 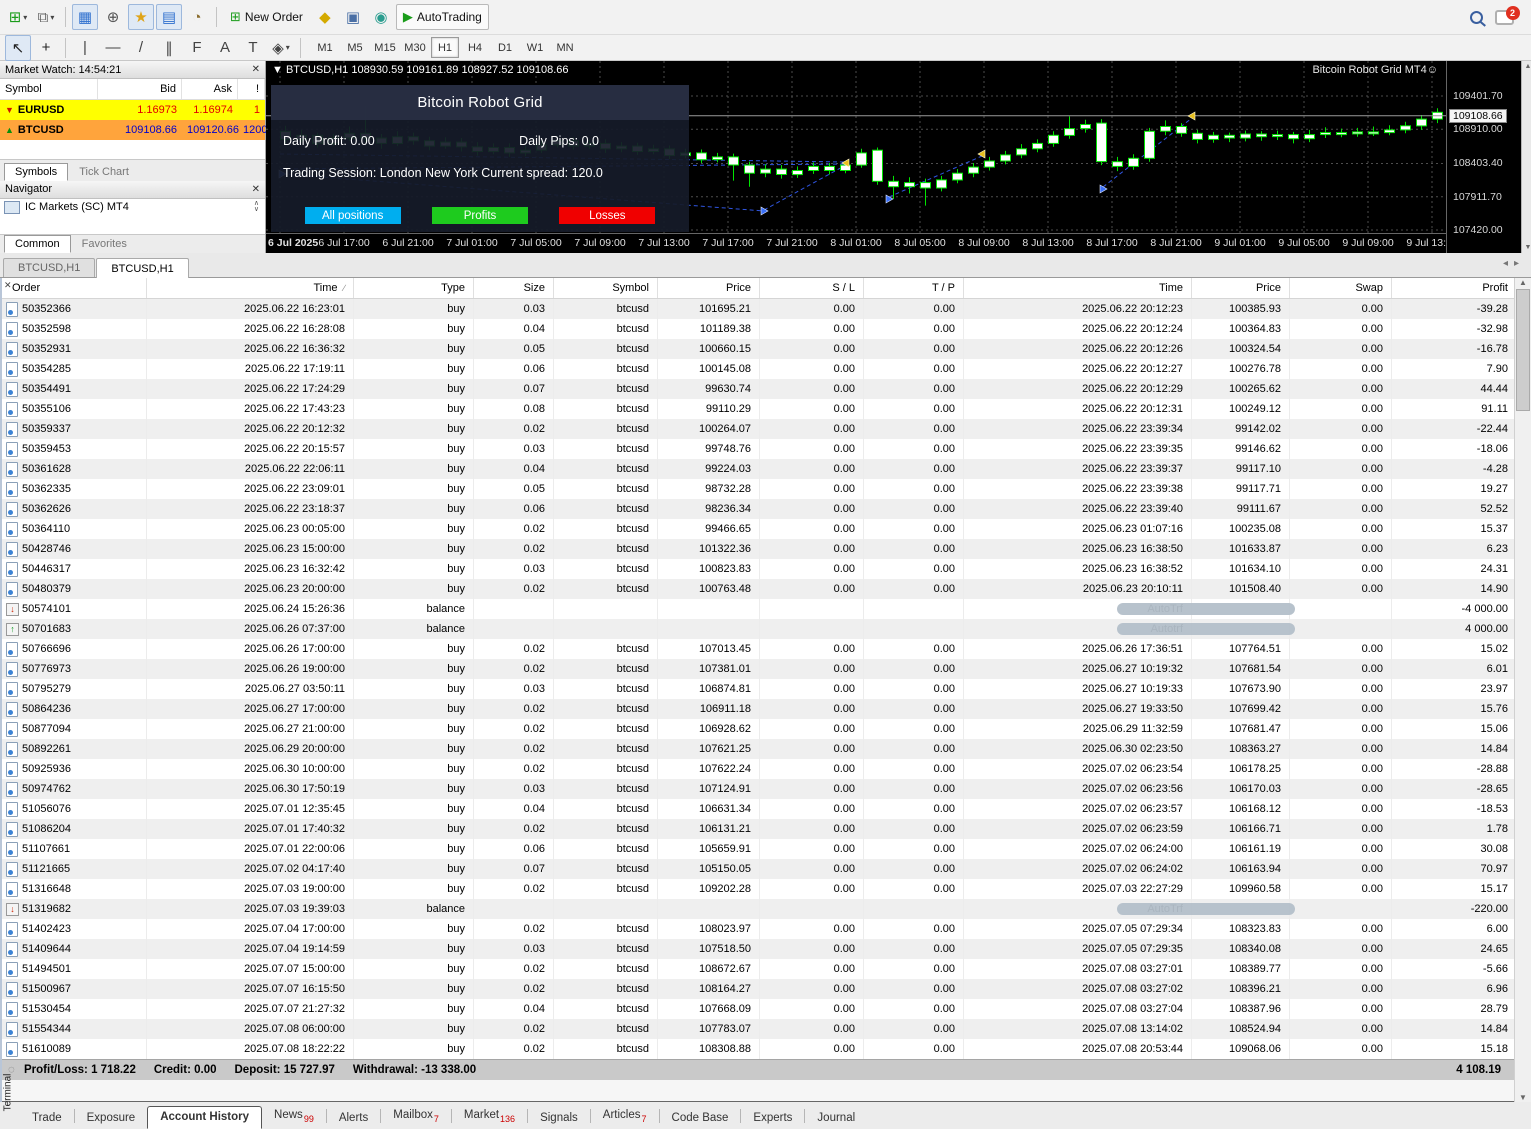 What do you see at coordinates (700, 1118) in the screenshot?
I see `terminal-tab-code-base: Code Base` at bounding box center [700, 1118].